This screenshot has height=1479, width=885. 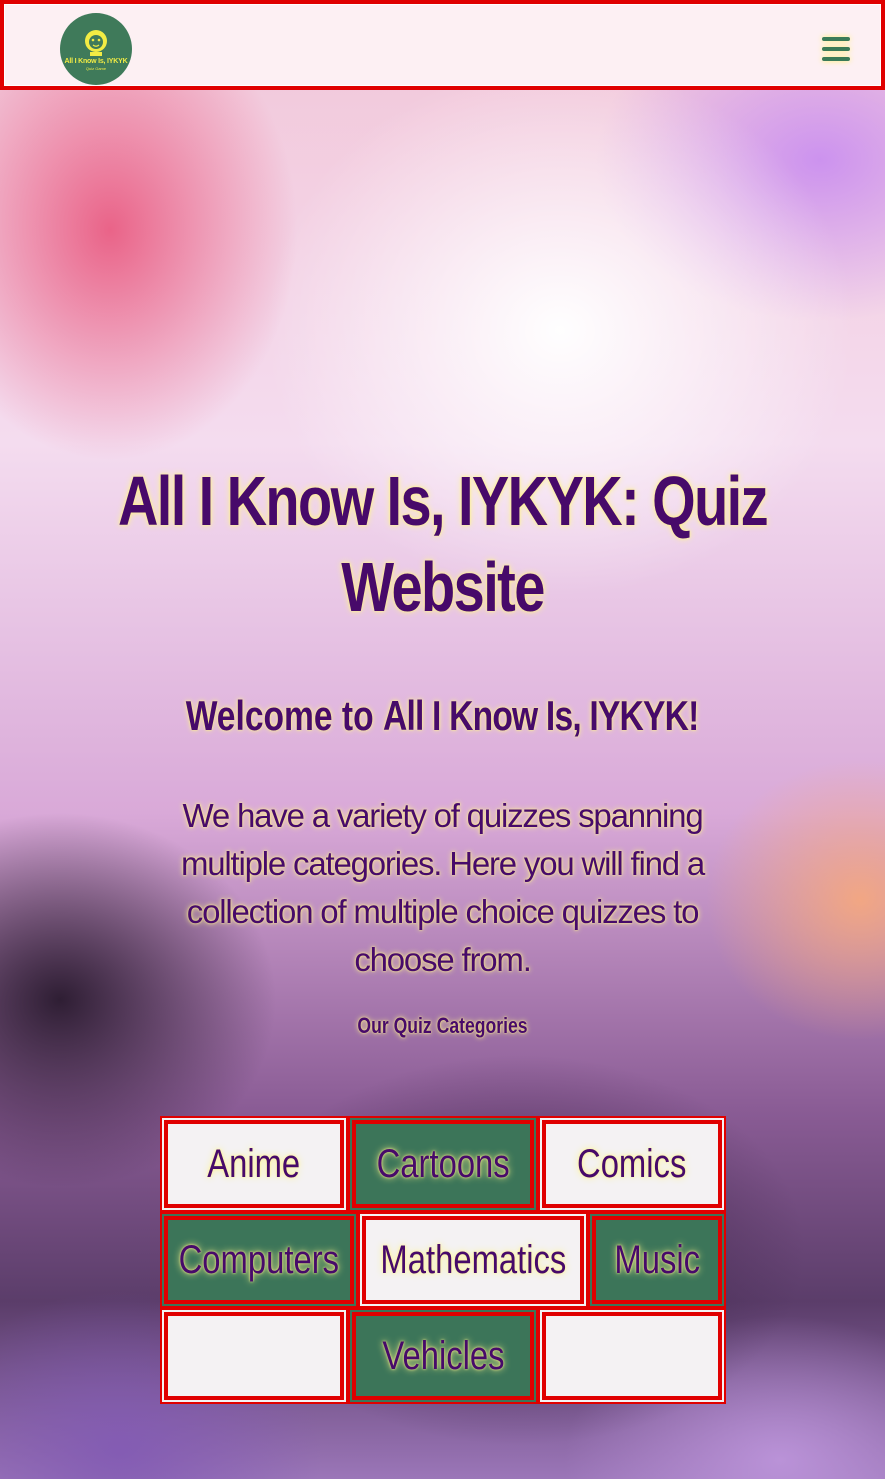 I want to click on category-row: Computers Mathematics Music, so click(x=443, y=1260).